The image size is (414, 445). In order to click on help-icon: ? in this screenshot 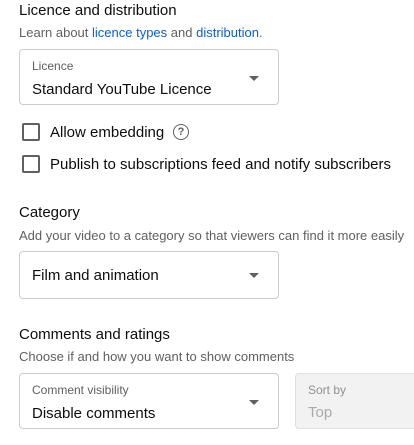, I will do `click(181, 132)`.